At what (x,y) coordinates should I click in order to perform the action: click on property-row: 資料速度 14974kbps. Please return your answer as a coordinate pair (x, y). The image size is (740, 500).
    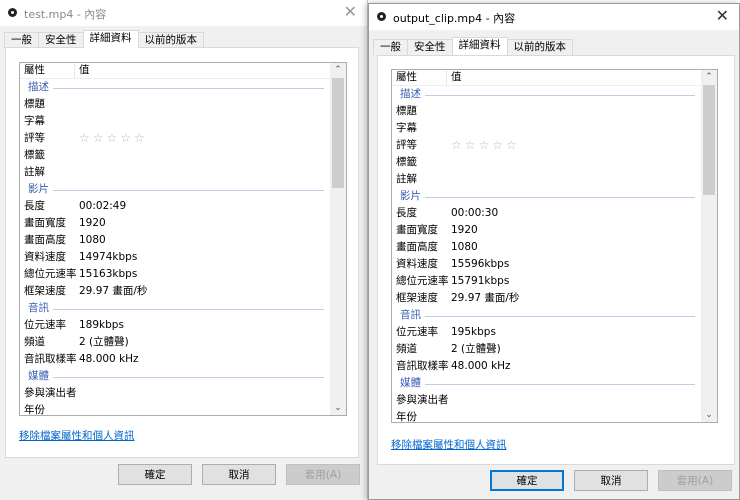
    Looking at the image, I should click on (183, 257).